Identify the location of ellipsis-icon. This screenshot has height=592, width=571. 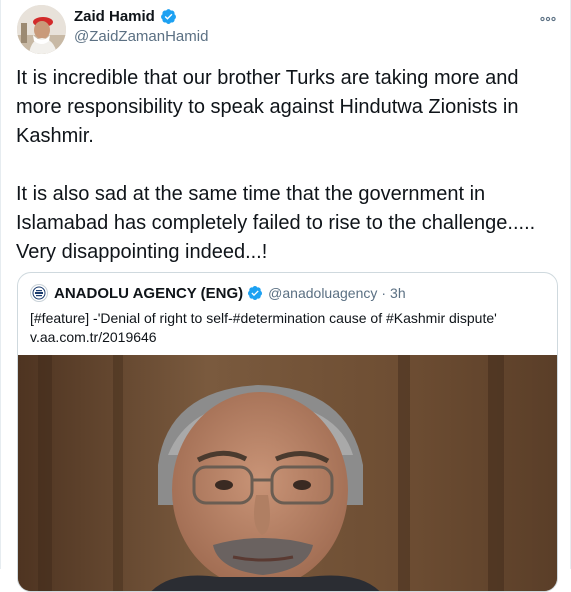
(548, 19).